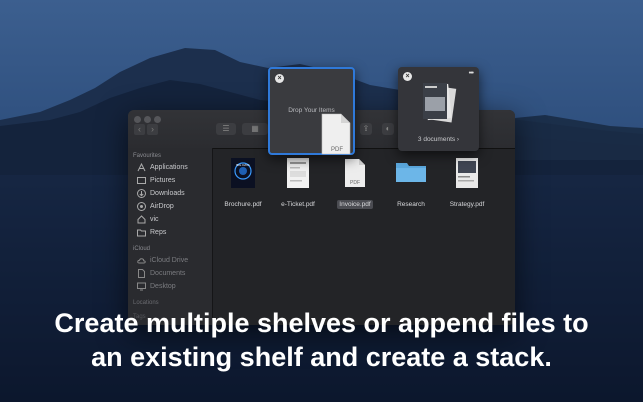 Image resolution: width=643 pixels, height=402 pixels. Describe the element at coordinates (298, 204) in the screenshot. I see `file-label: e-Ticket.pdf` at that location.